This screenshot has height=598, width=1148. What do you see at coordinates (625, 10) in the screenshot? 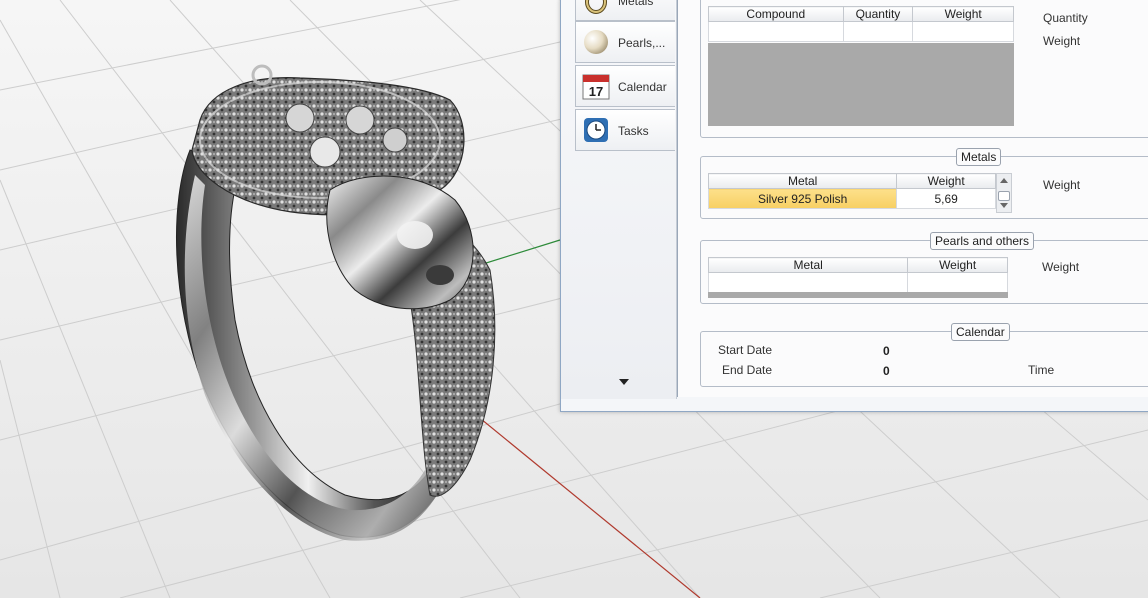
I see `tab-metals: Metals` at bounding box center [625, 10].